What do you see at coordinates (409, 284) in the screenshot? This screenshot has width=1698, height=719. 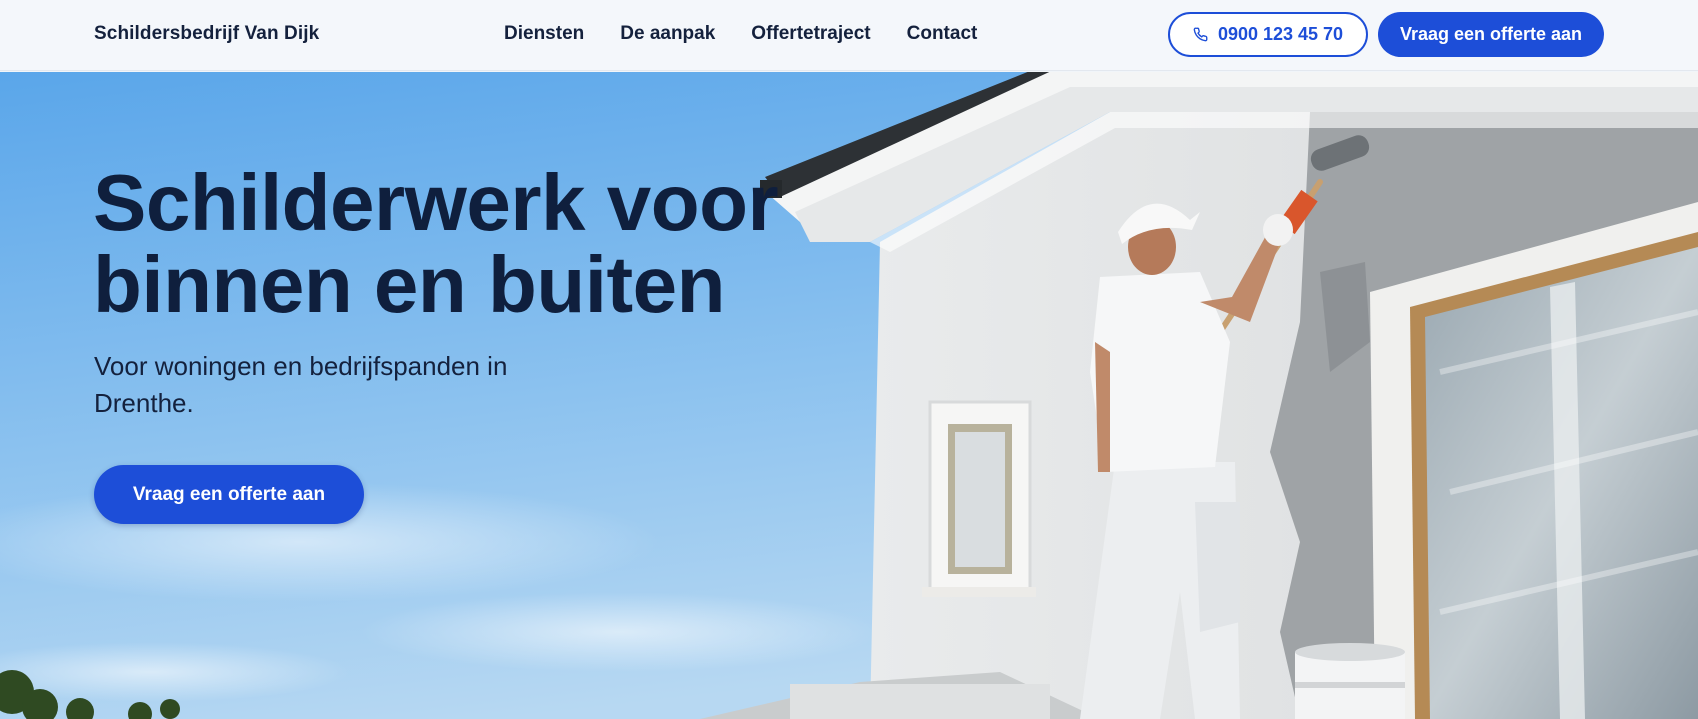 I see `hero-title-line-2: binnen en buiten` at bounding box center [409, 284].